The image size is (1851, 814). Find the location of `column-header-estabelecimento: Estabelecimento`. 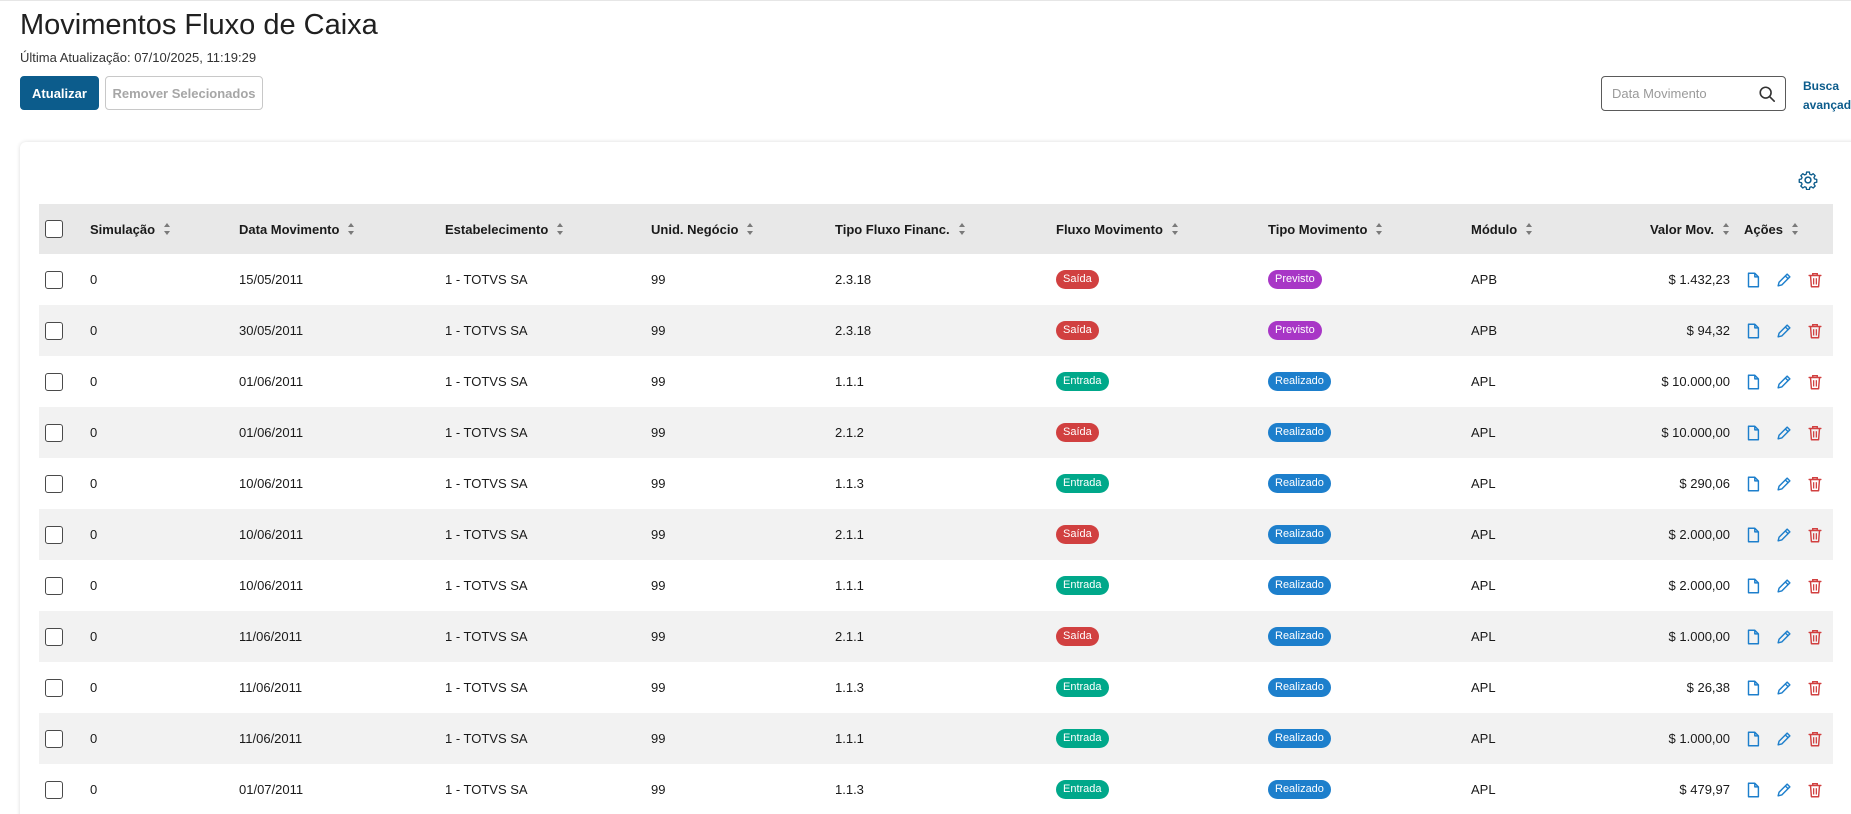

column-header-estabelecimento: Estabelecimento is located at coordinates (504, 229).